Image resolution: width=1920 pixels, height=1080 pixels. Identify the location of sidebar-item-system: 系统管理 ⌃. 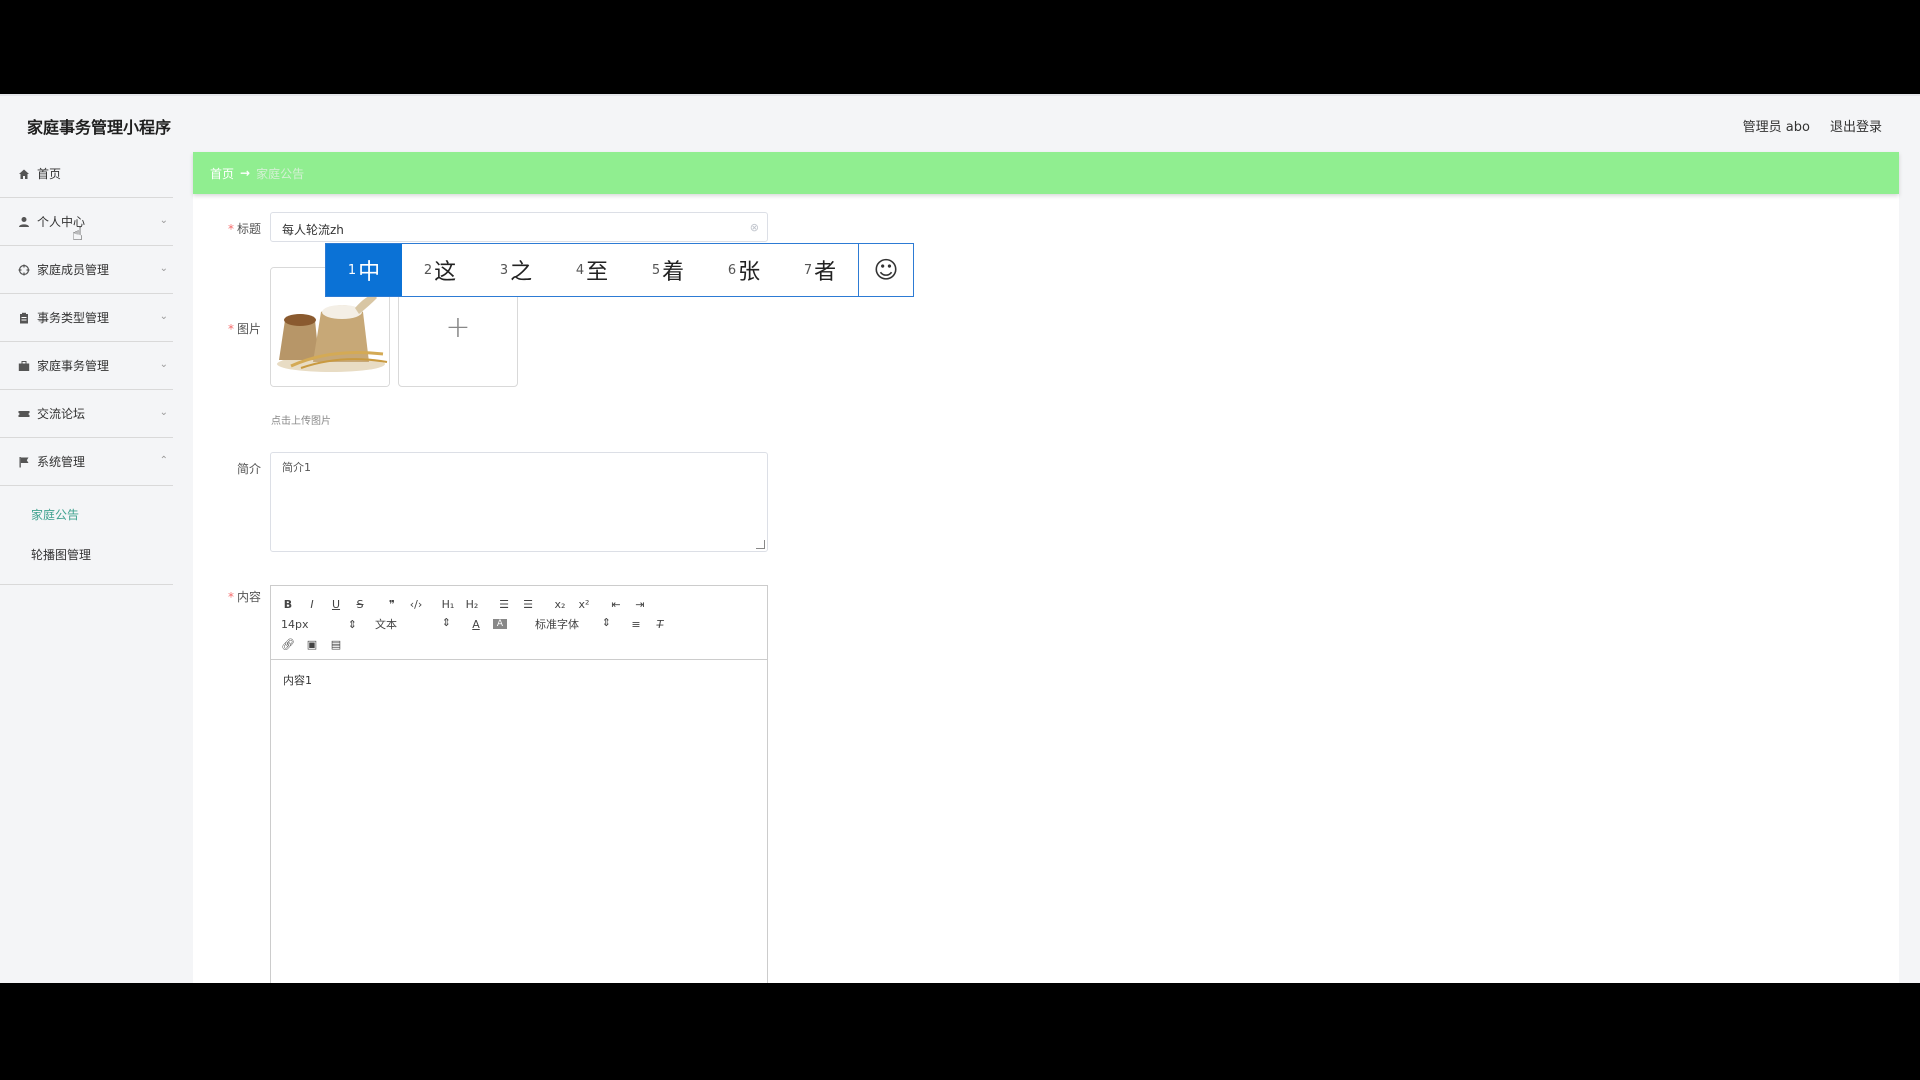
(86, 462).